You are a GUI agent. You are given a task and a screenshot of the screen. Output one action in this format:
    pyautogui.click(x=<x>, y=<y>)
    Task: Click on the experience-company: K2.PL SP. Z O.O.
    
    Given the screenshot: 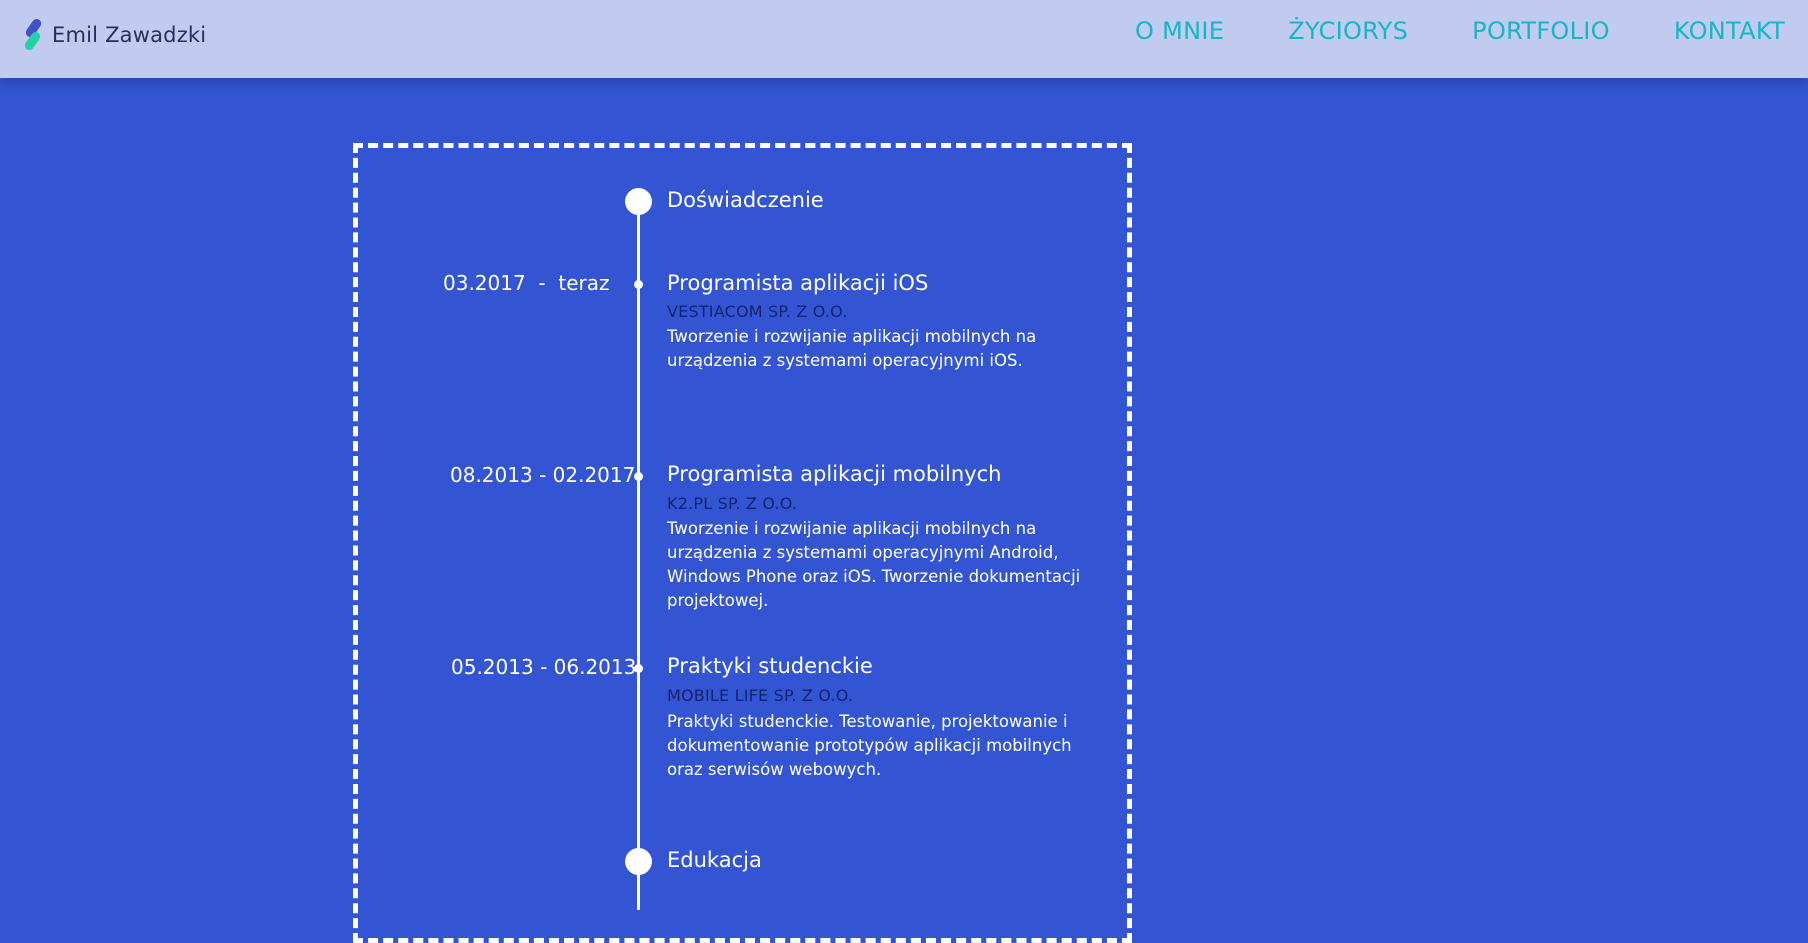 What is the action you would take?
    pyautogui.click(x=732, y=503)
    